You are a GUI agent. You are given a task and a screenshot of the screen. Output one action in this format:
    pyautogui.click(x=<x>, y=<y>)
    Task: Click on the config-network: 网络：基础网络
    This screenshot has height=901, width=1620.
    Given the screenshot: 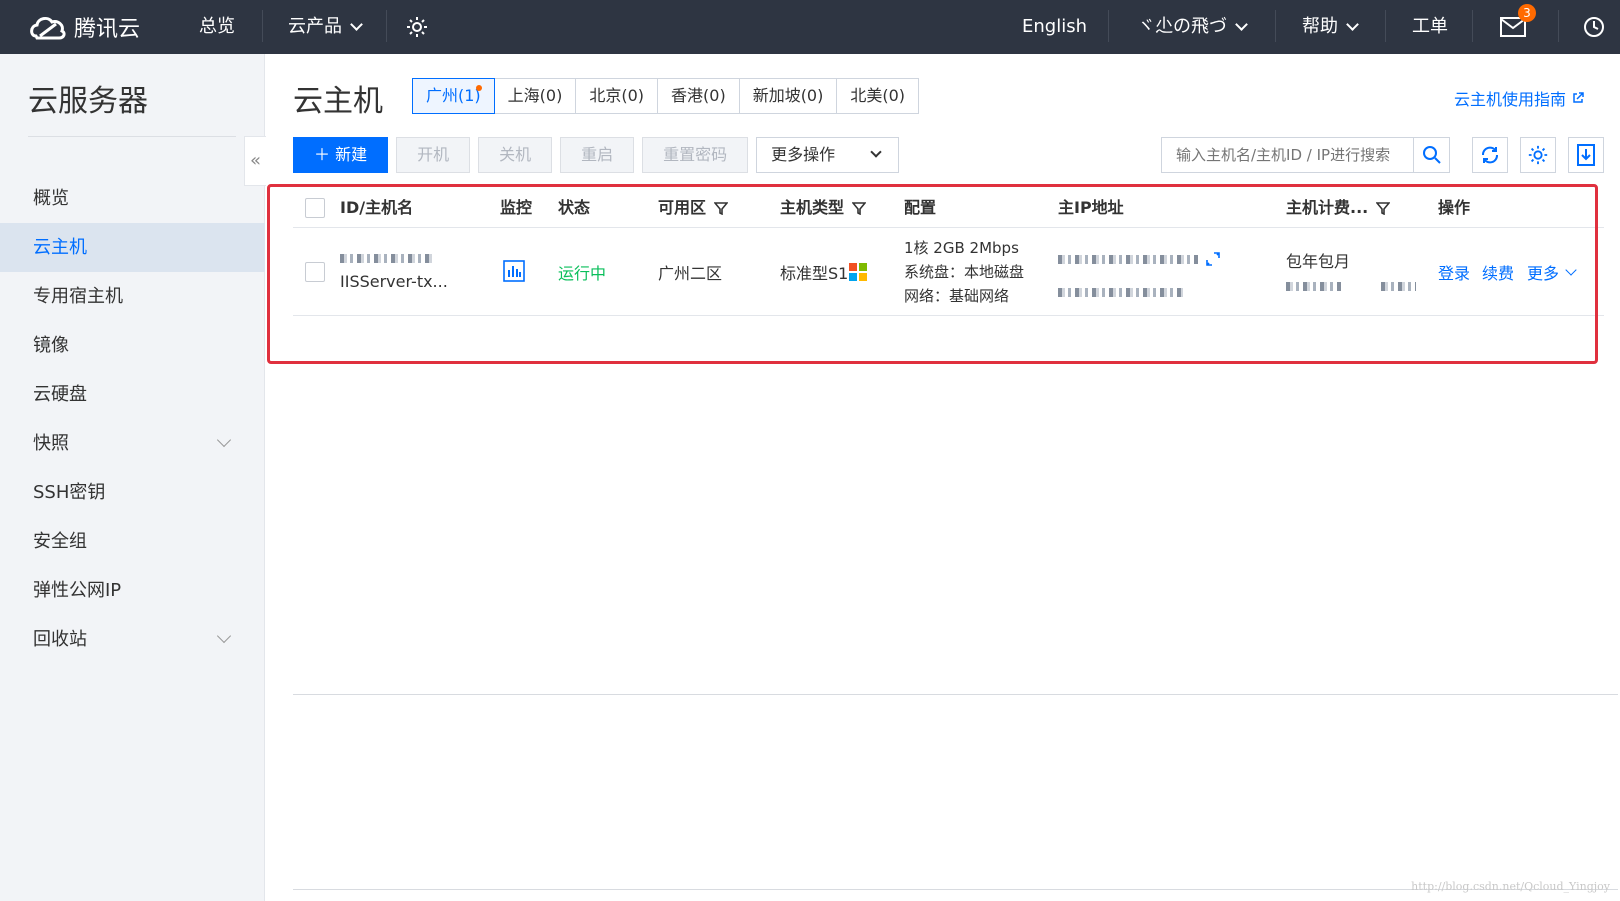 What is the action you would take?
    pyautogui.click(x=957, y=296)
    